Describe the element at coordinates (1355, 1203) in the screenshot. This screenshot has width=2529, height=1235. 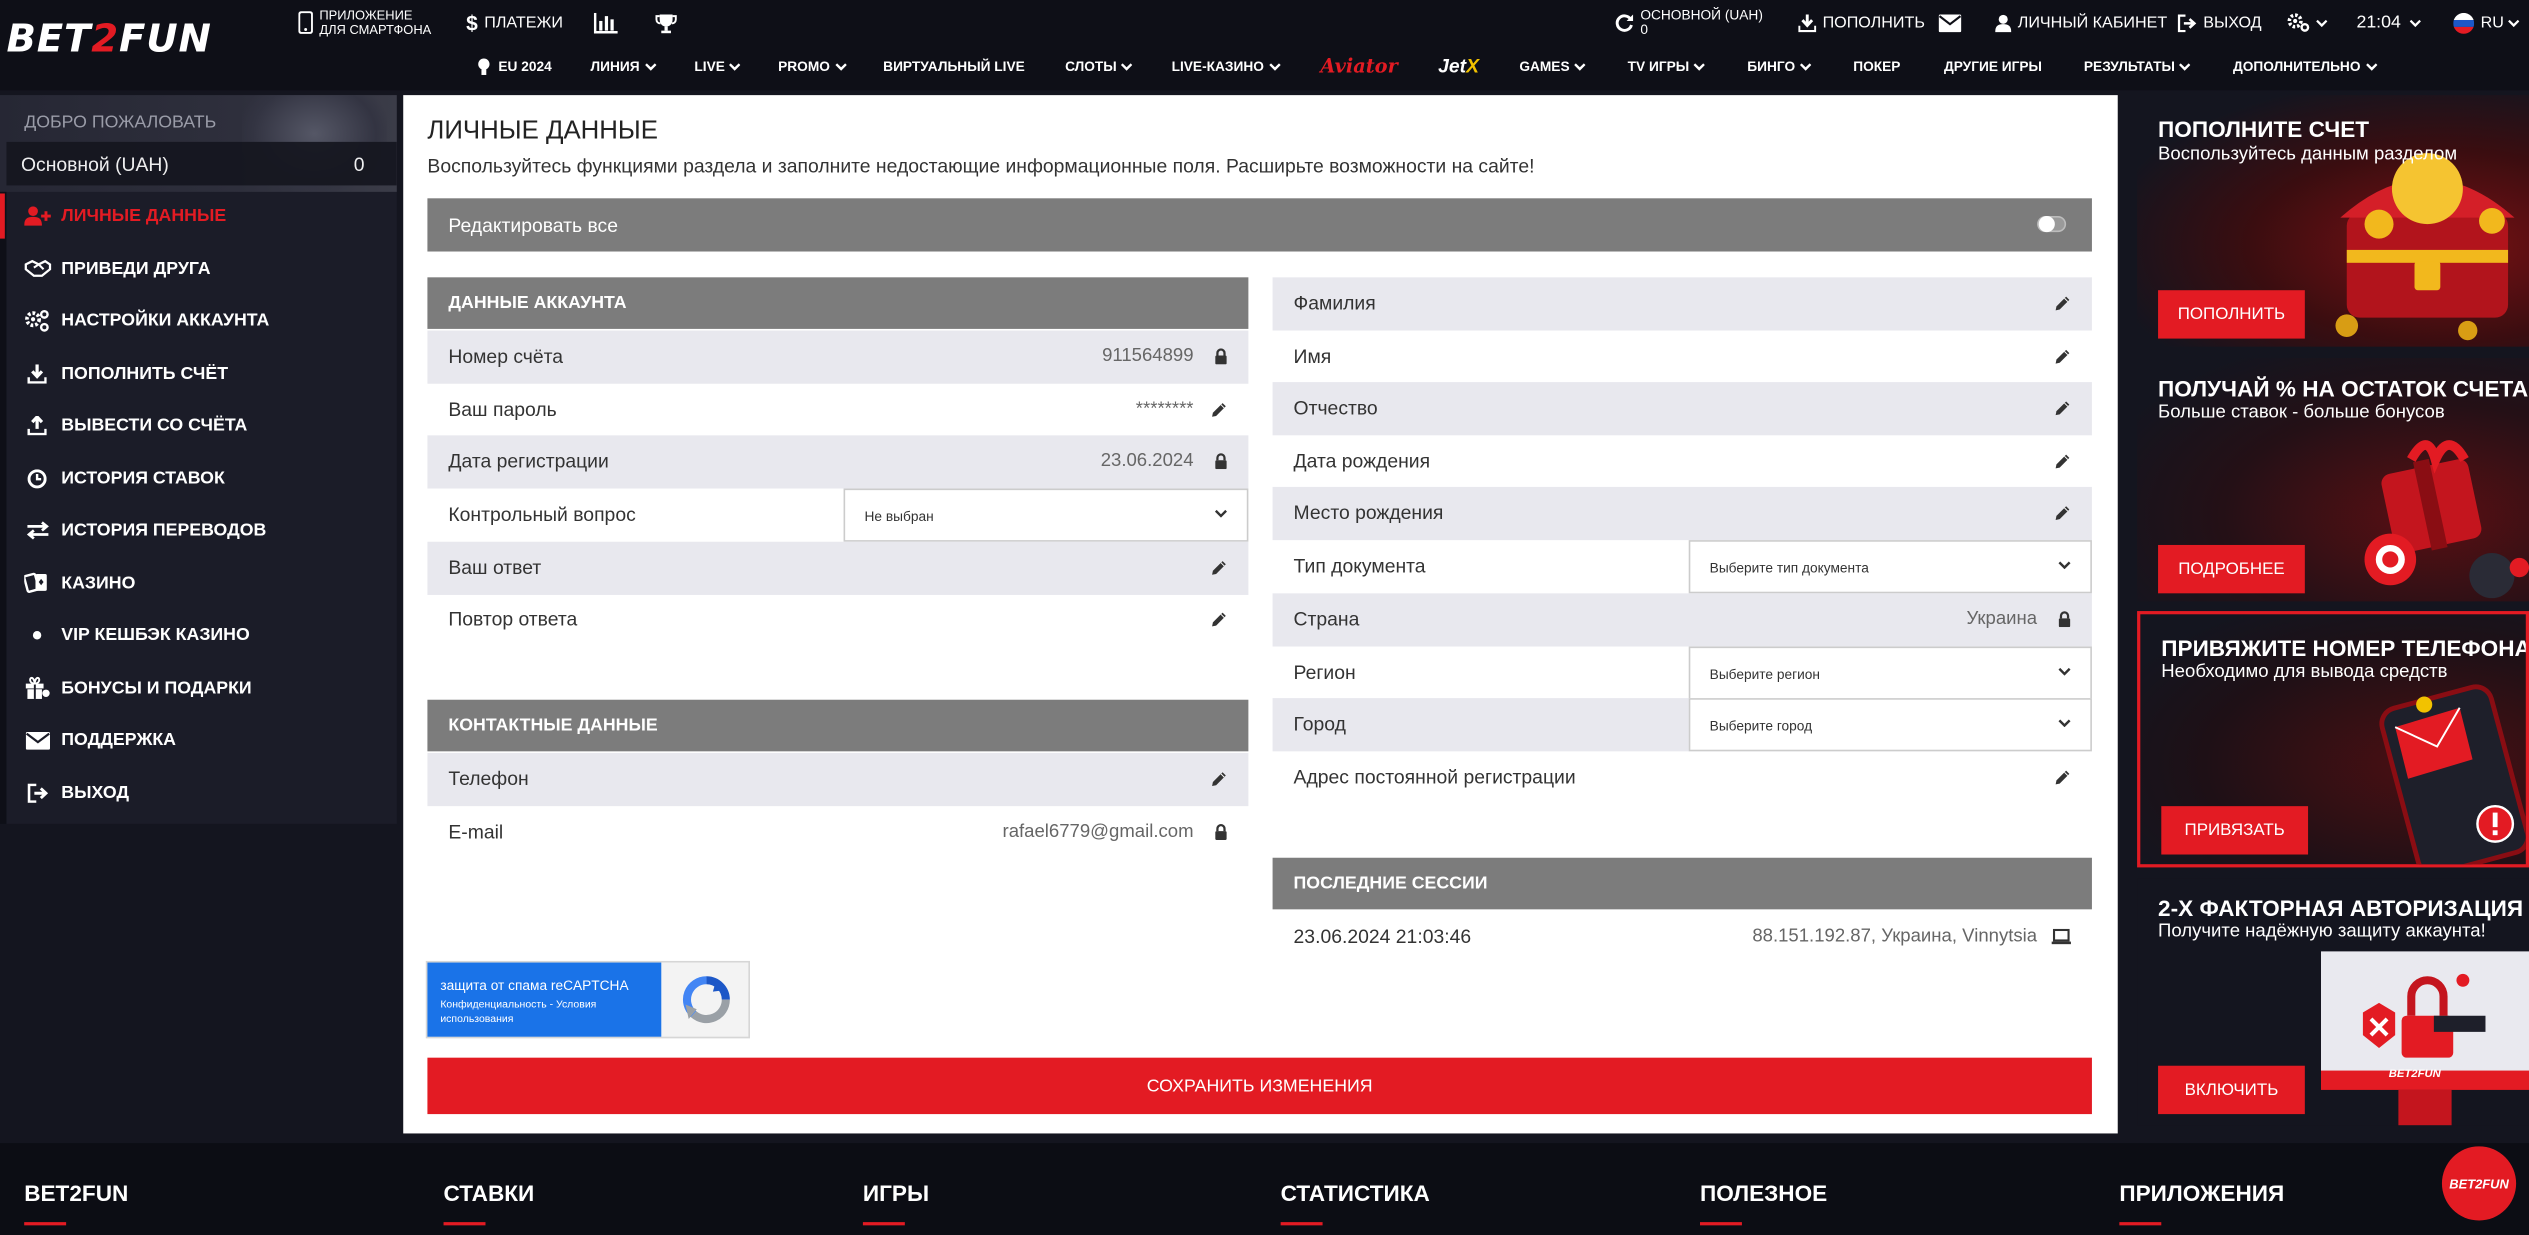
I see `footer-column-statistics: СТАТИСТИКА` at that location.